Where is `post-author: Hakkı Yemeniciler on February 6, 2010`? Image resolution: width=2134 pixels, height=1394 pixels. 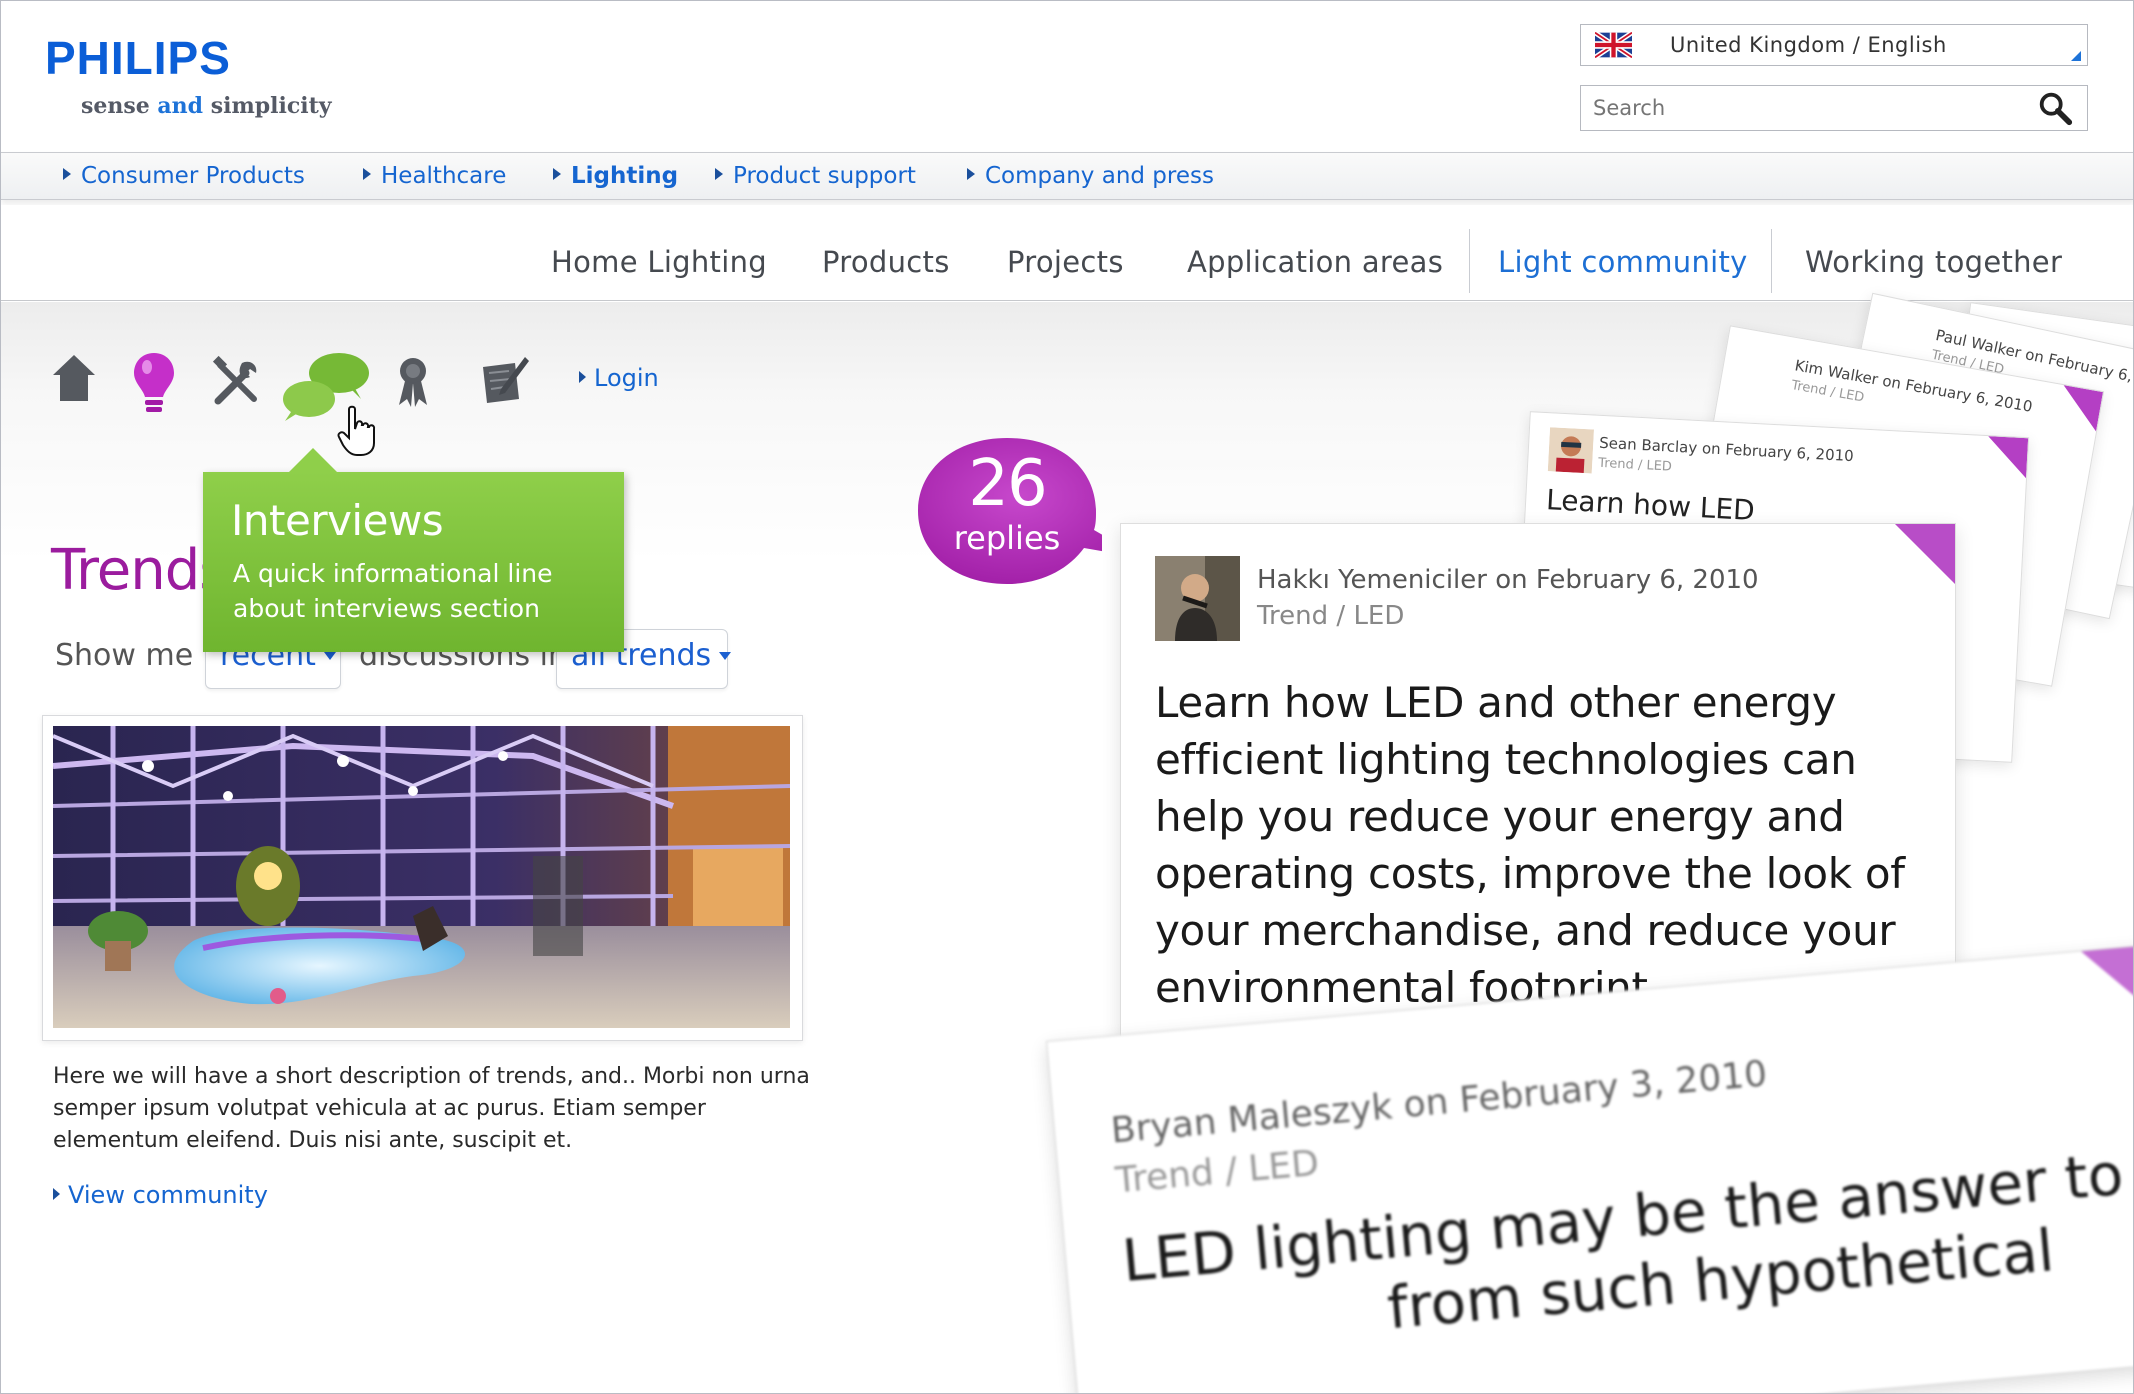
post-author: Hakkı Yemeniciler on February 6, 2010 is located at coordinates (1508, 580).